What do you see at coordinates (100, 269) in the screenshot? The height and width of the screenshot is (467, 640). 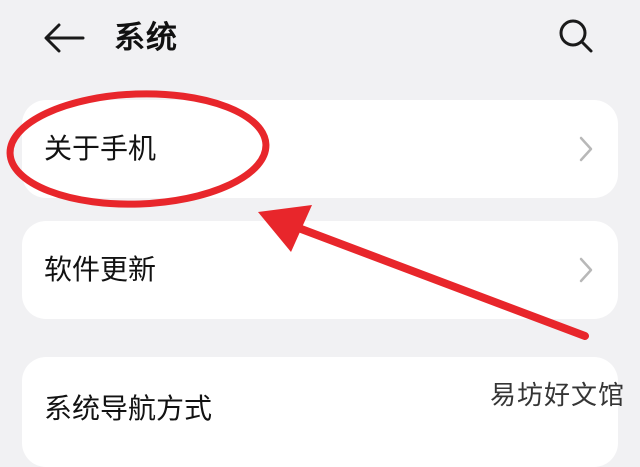 I see `settings-item-label: 软件更新` at bounding box center [100, 269].